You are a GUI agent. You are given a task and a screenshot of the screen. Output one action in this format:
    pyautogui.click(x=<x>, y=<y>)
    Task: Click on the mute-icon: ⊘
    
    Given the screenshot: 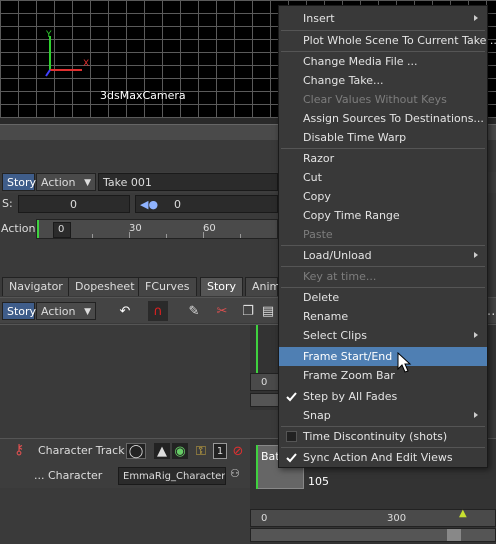 What is the action you would take?
    pyautogui.click(x=238, y=451)
    